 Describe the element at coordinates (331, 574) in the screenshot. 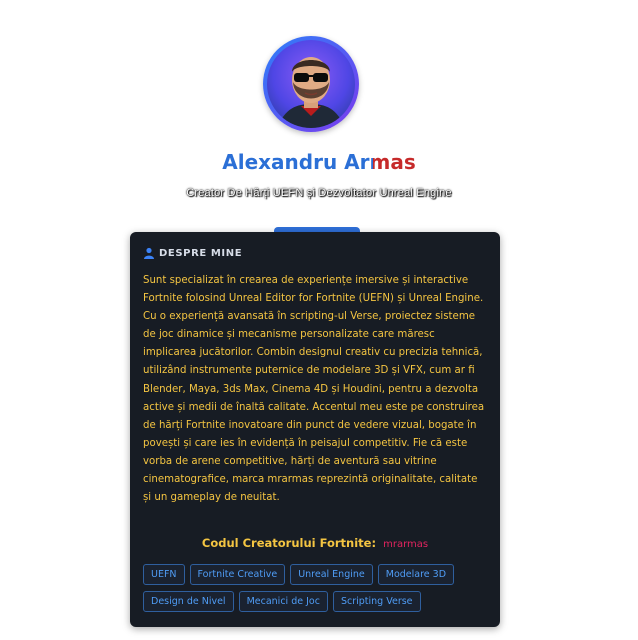

I see `tag-unreal-engine: Unreal Engine` at that location.